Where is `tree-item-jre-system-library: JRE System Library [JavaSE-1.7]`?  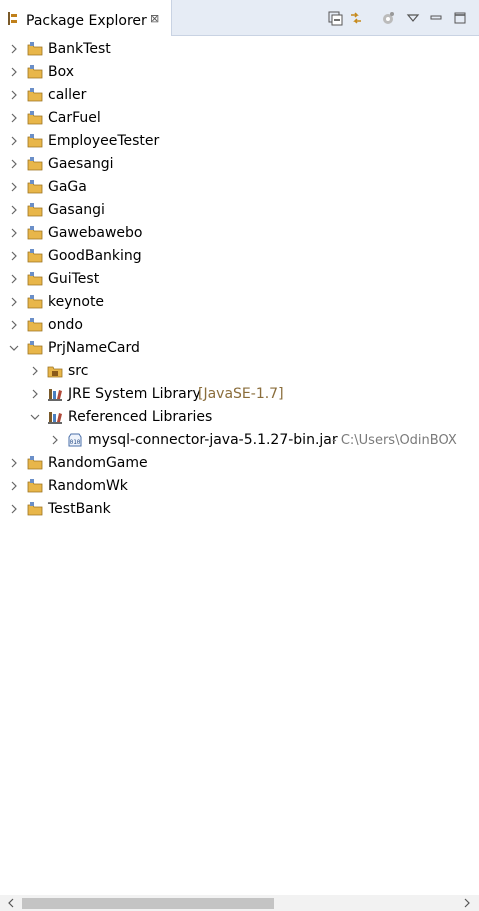 tree-item-jre-system-library: JRE System Library [JavaSE-1.7] is located at coordinates (239, 394).